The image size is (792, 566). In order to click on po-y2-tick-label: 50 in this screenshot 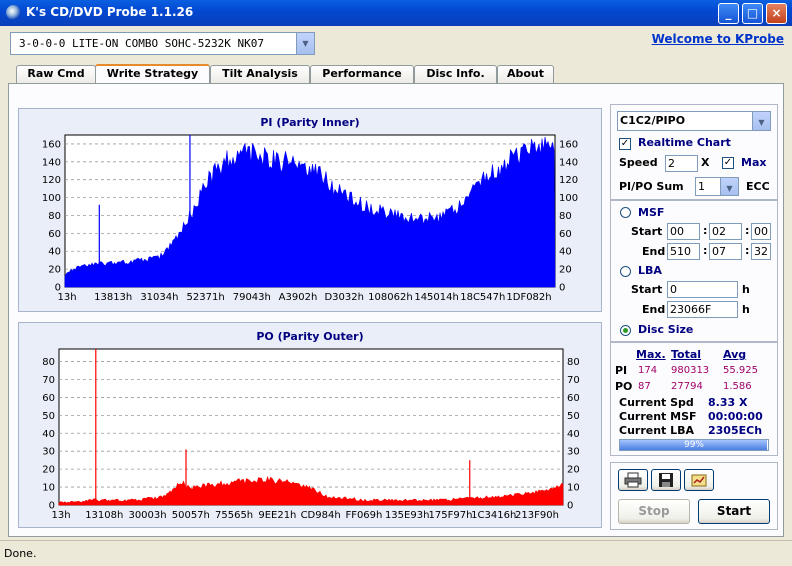, I will do `click(573, 416)`.